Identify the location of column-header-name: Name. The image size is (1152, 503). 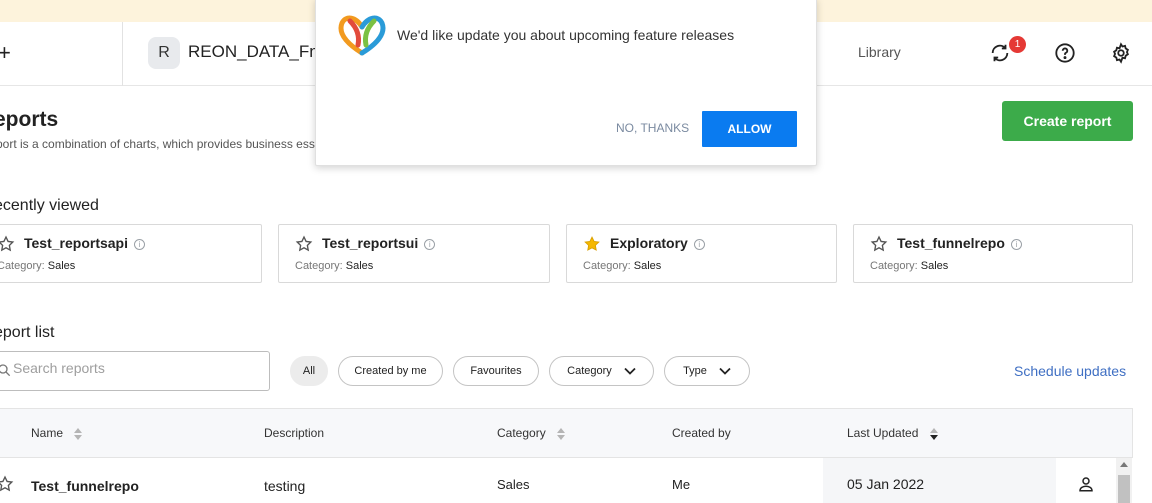
(57, 433).